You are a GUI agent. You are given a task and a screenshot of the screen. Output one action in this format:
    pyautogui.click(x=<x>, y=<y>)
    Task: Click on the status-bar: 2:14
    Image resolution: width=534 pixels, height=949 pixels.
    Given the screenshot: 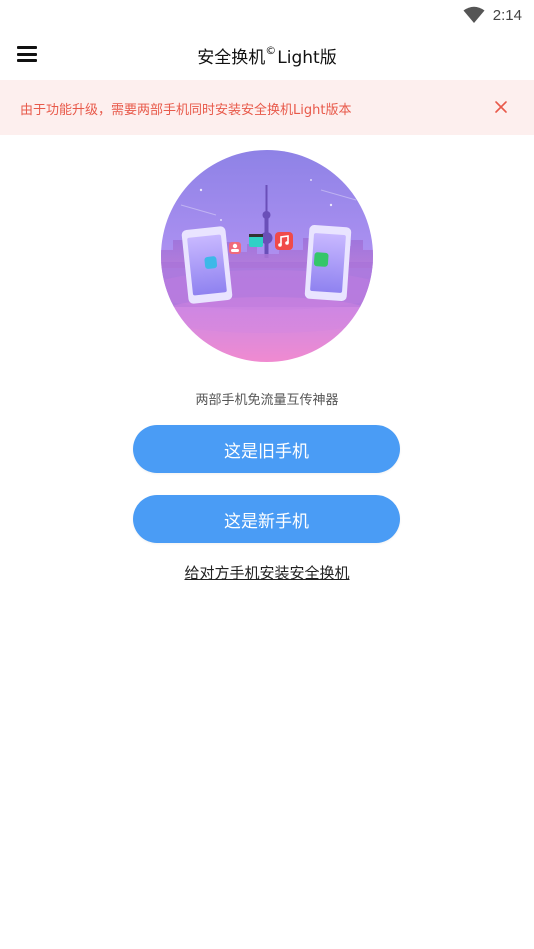 What is the action you would take?
    pyautogui.click(x=267, y=15)
    